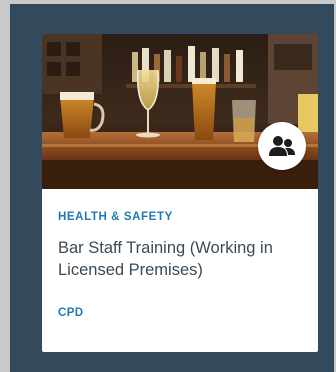  What do you see at coordinates (71, 313) in the screenshot?
I see `course-tag: CPD` at bounding box center [71, 313].